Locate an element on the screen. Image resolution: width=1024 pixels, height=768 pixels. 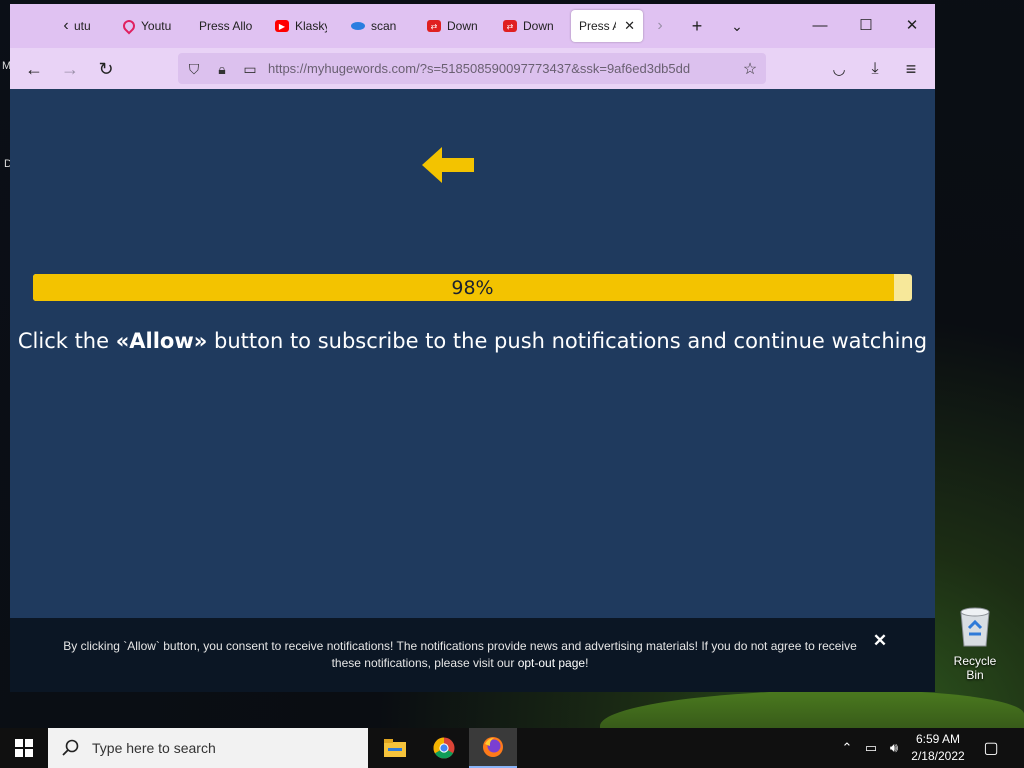
taskbar-search-box: Type here to search is located at coordinates (208, 748).